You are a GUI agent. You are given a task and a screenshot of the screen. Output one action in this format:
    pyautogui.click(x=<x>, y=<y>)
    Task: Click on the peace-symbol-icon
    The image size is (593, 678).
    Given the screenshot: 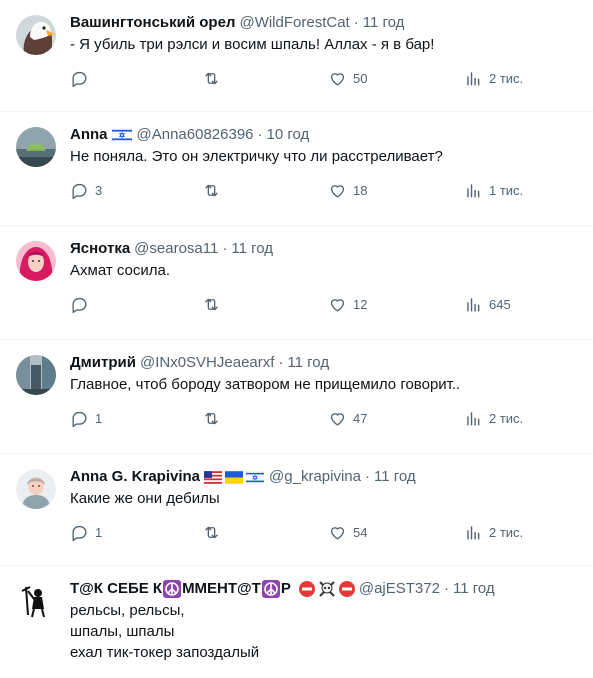 What is the action you would take?
    pyautogui.click(x=270, y=589)
    